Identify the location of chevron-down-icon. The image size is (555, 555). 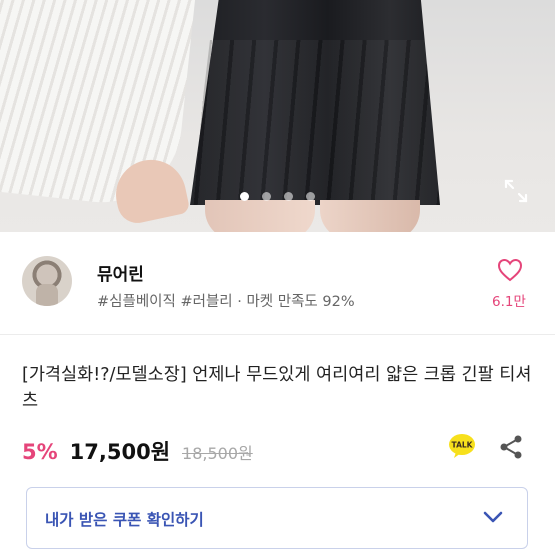
(493, 517).